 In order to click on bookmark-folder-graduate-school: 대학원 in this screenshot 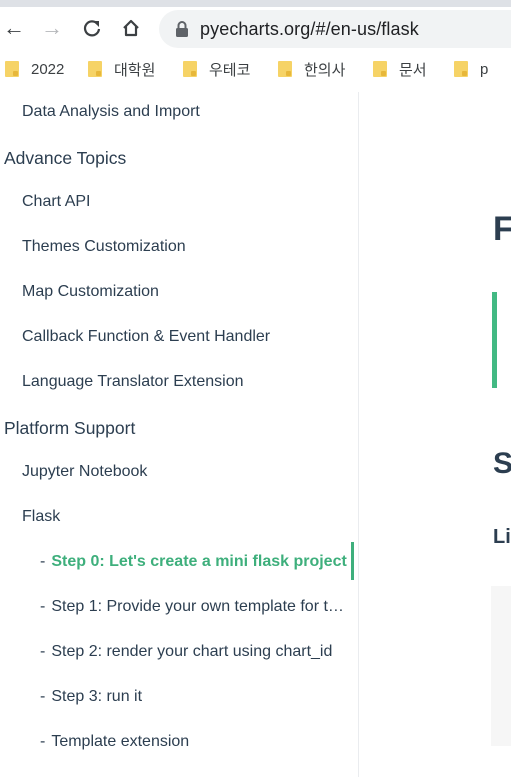, I will do `click(121, 69)`.